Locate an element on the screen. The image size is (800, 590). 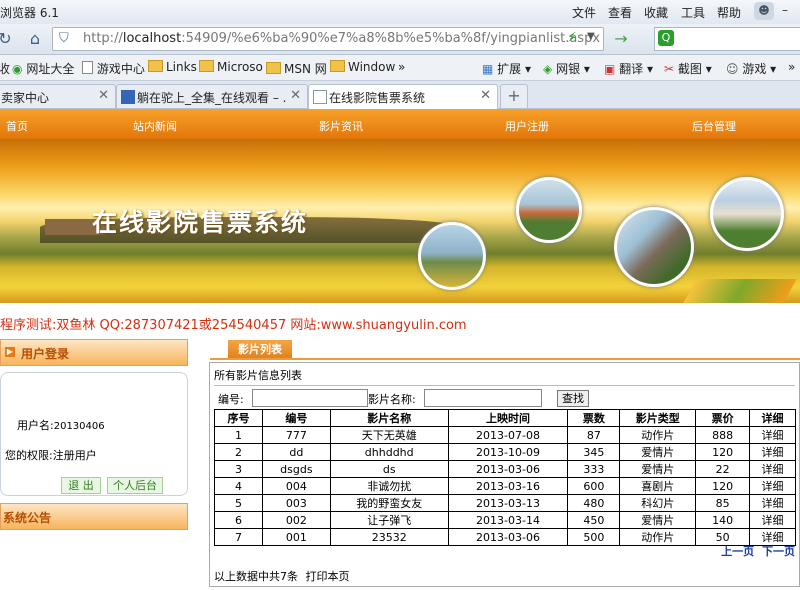
table-row: 2 dd dhhddhd 2013-10-09 345 爱情片 120 详细 is located at coordinates (505, 452).